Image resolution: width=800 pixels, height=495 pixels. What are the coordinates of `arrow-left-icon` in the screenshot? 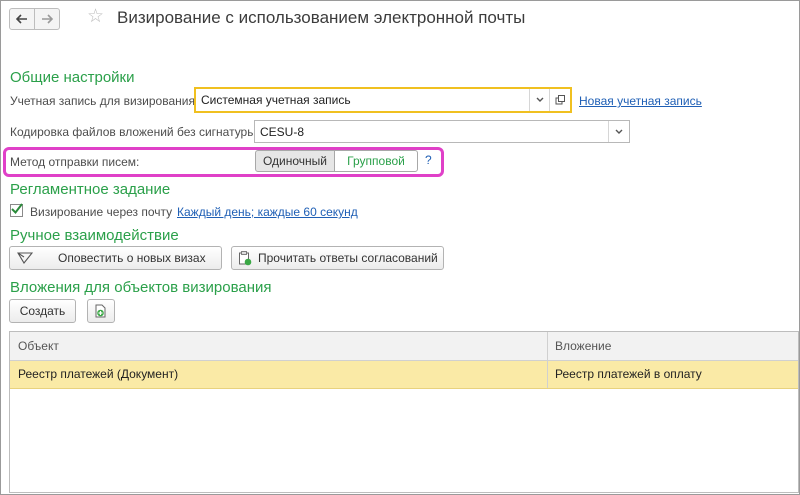 It's located at (21, 19).